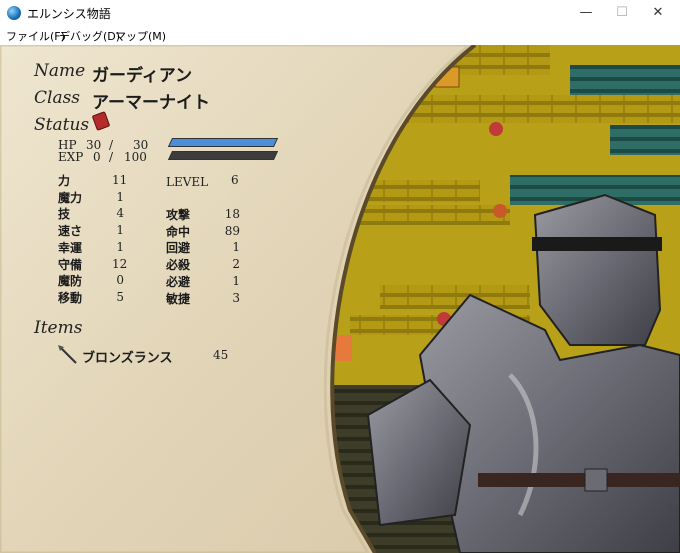 The height and width of the screenshot is (553, 680). Describe the element at coordinates (58, 328) in the screenshot. I see `items-label: Items` at that location.